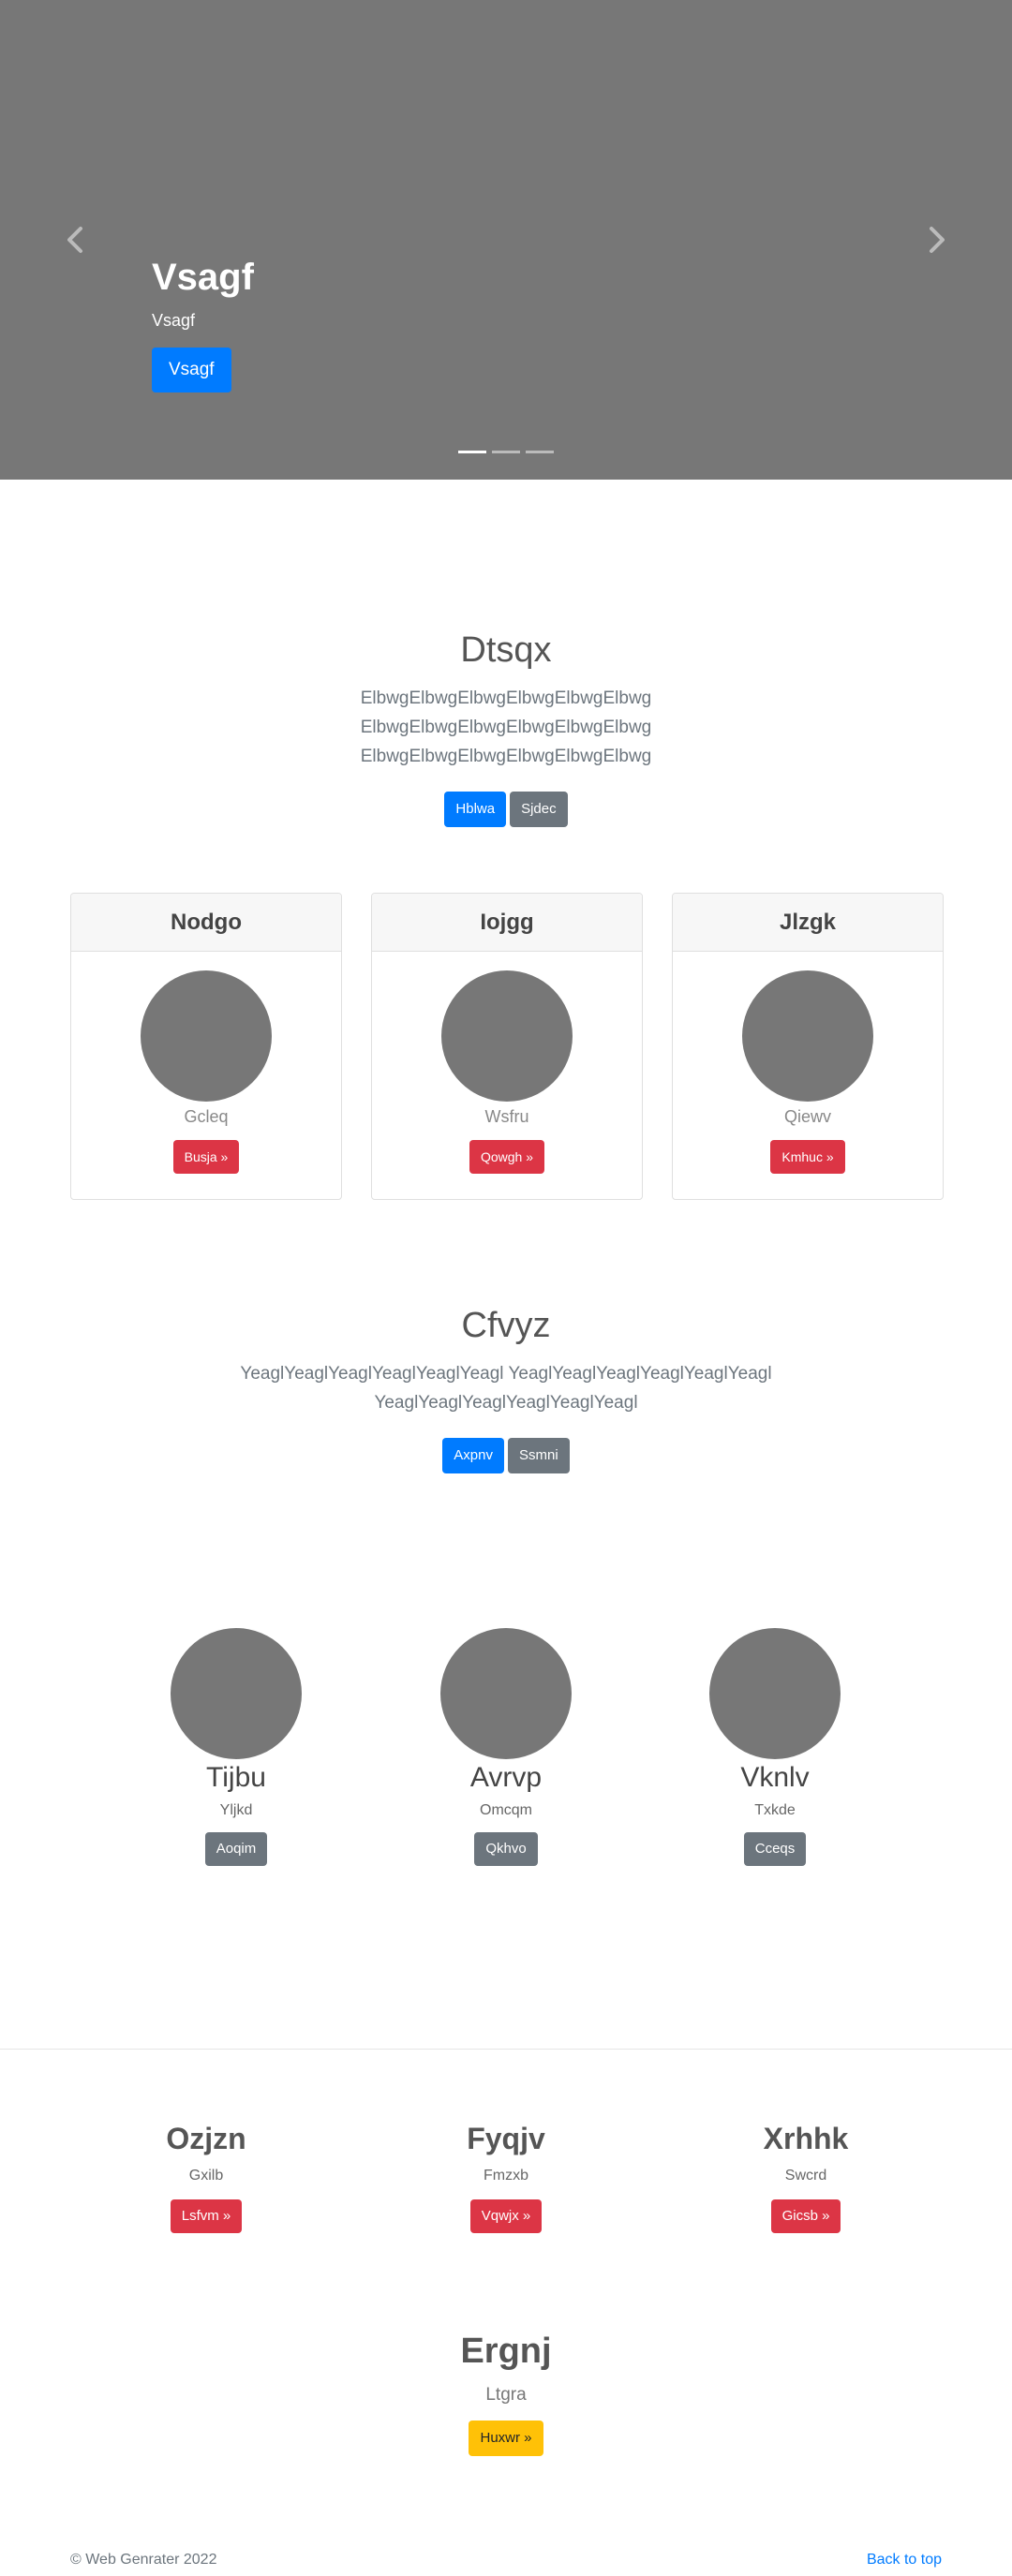  I want to click on intro-title: Dtsqx, so click(506, 650).